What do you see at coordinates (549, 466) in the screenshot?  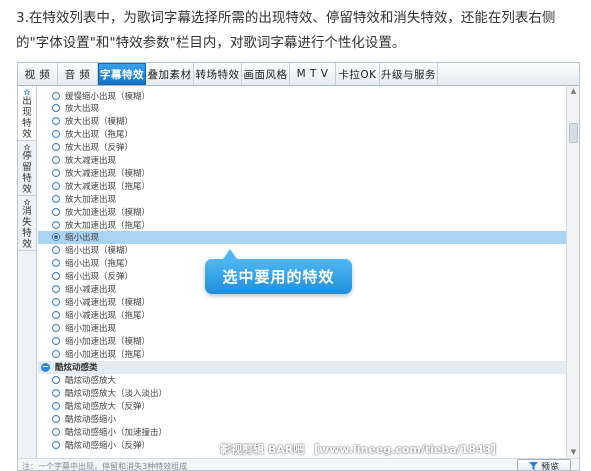 I see `preview-button-label: 预览` at bounding box center [549, 466].